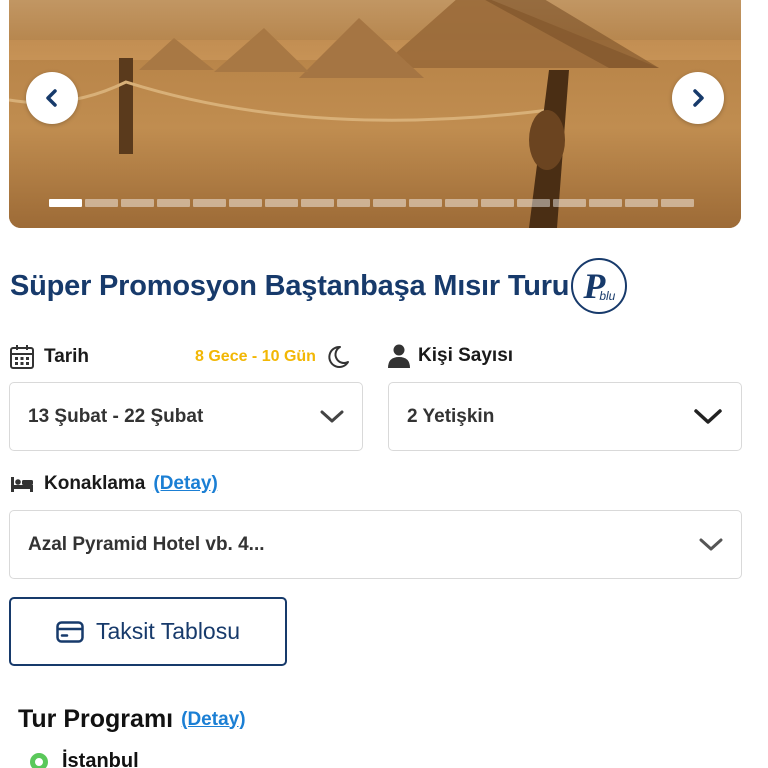 Image resolution: width=768 pixels, height=768 pixels. I want to click on persons-label-row: Kişi Sayısı, so click(450, 356).